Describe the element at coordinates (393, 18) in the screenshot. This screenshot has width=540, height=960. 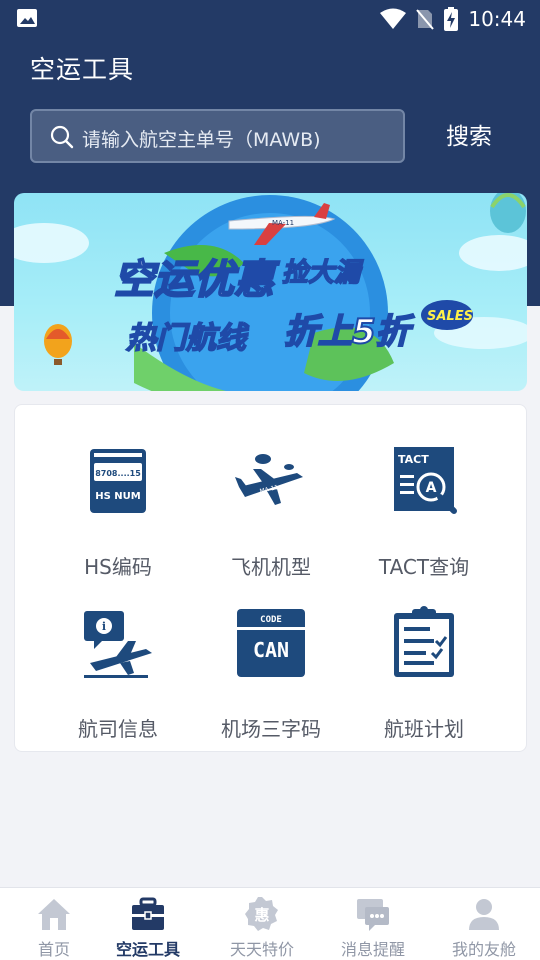
I see `wifi-icon` at that location.